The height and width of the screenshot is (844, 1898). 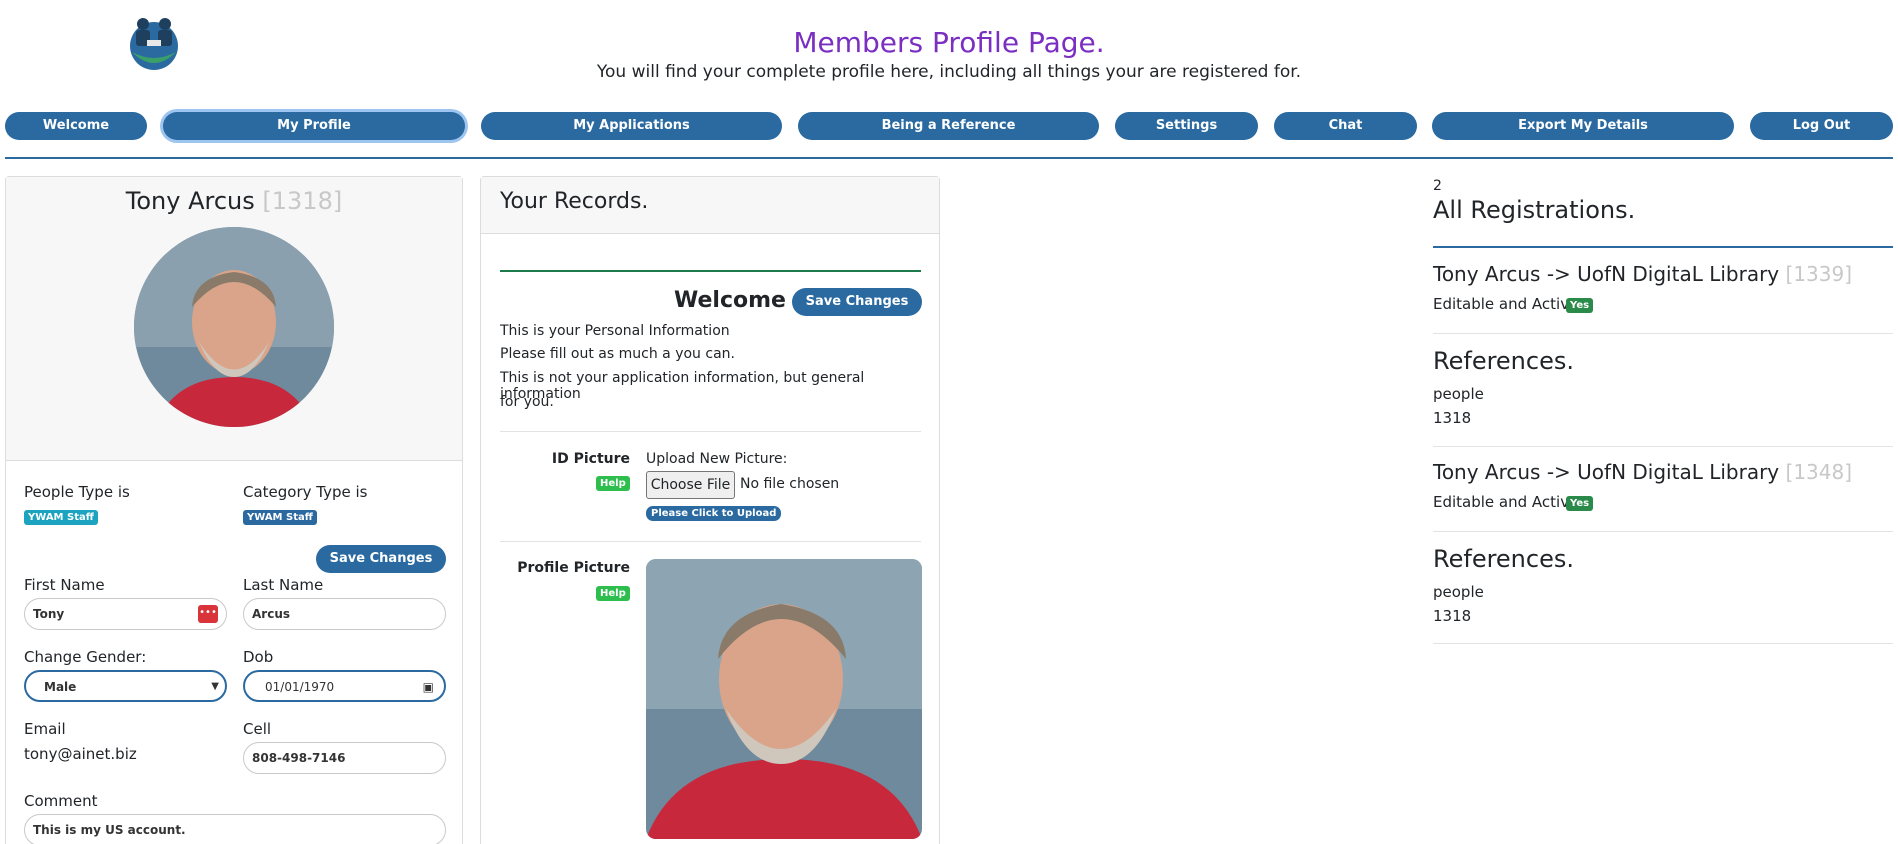 What do you see at coordinates (949, 42) in the screenshot?
I see `page-title: Members Profile Page.` at bounding box center [949, 42].